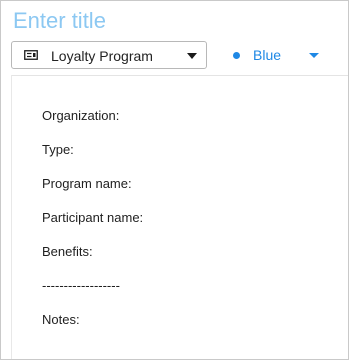 This screenshot has width=349, height=360. I want to click on field-organization: Organization:, so click(81, 115).